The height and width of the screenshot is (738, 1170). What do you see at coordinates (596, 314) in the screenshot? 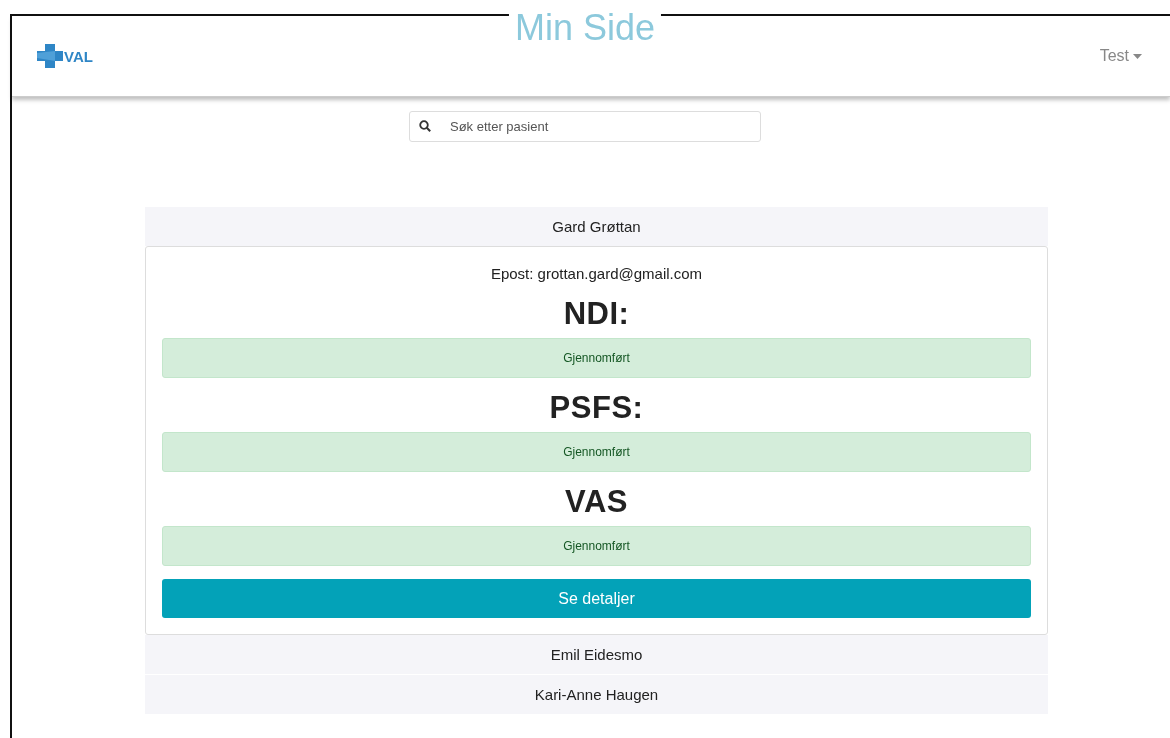
I see `survey-title: NDI:` at bounding box center [596, 314].